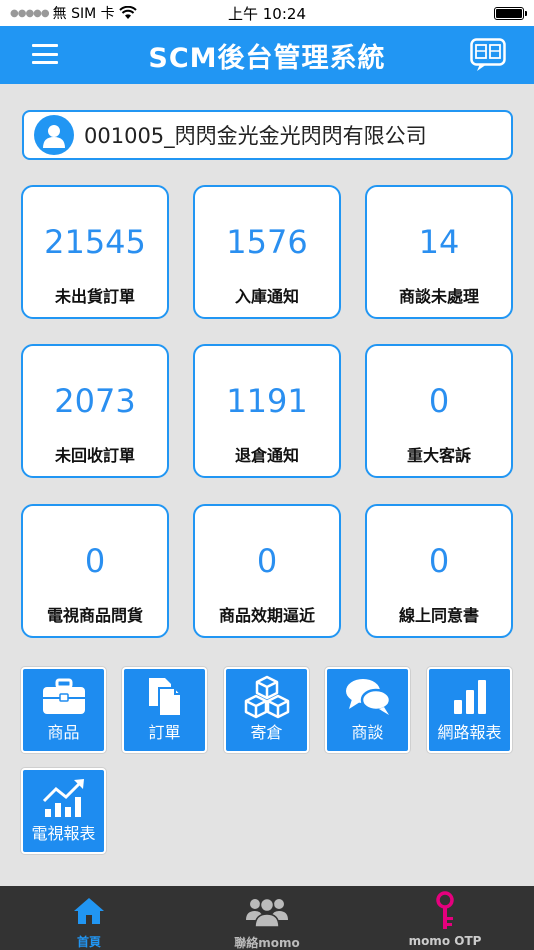 This screenshot has width=534, height=950. I want to click on stat-label: 入庫通知, so click(266, 296).